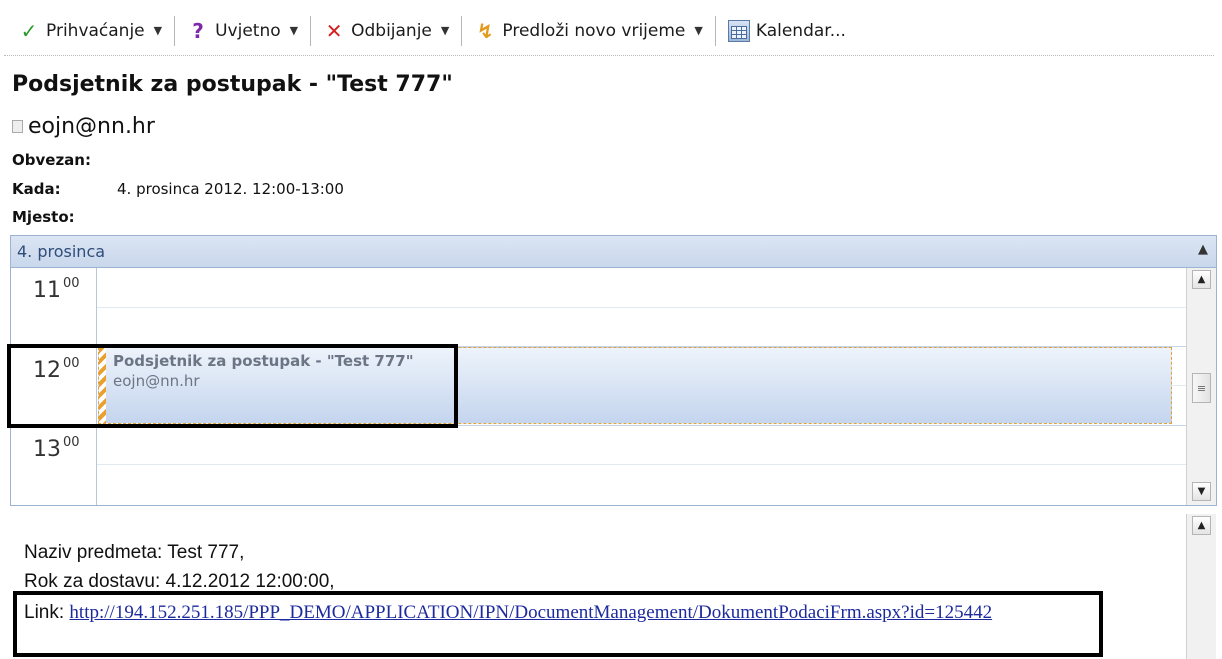 The image size is (1222, 659). I want to click on calendar-icon, so click(738, 30).